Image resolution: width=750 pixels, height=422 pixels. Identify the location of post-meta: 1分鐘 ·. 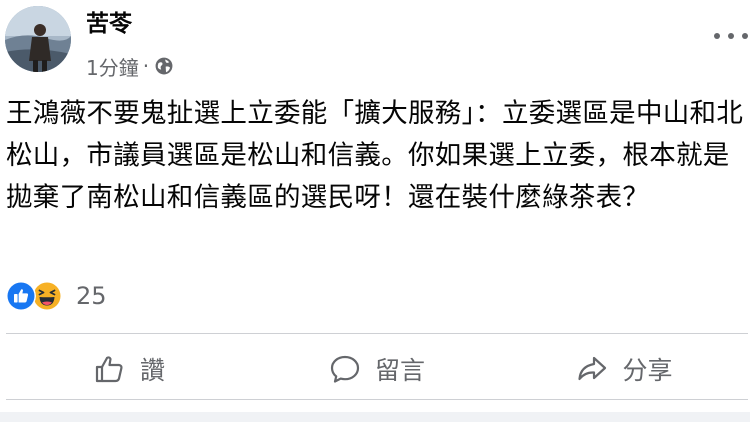
(129, 66).